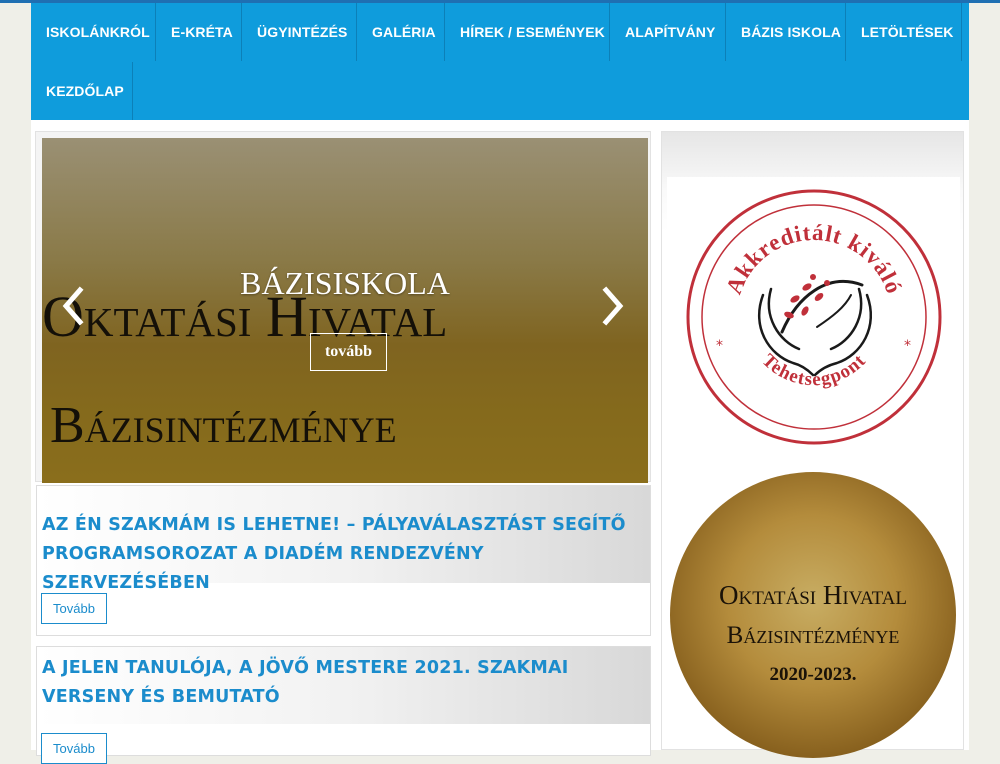 This screenshot has height=764, width=1000. What do you see at coordinates (93, 32) in the screenshot?
I see `nav-item-iskolankrol: ISKOLÁNKRÓL` at bounding box center [93, 32].